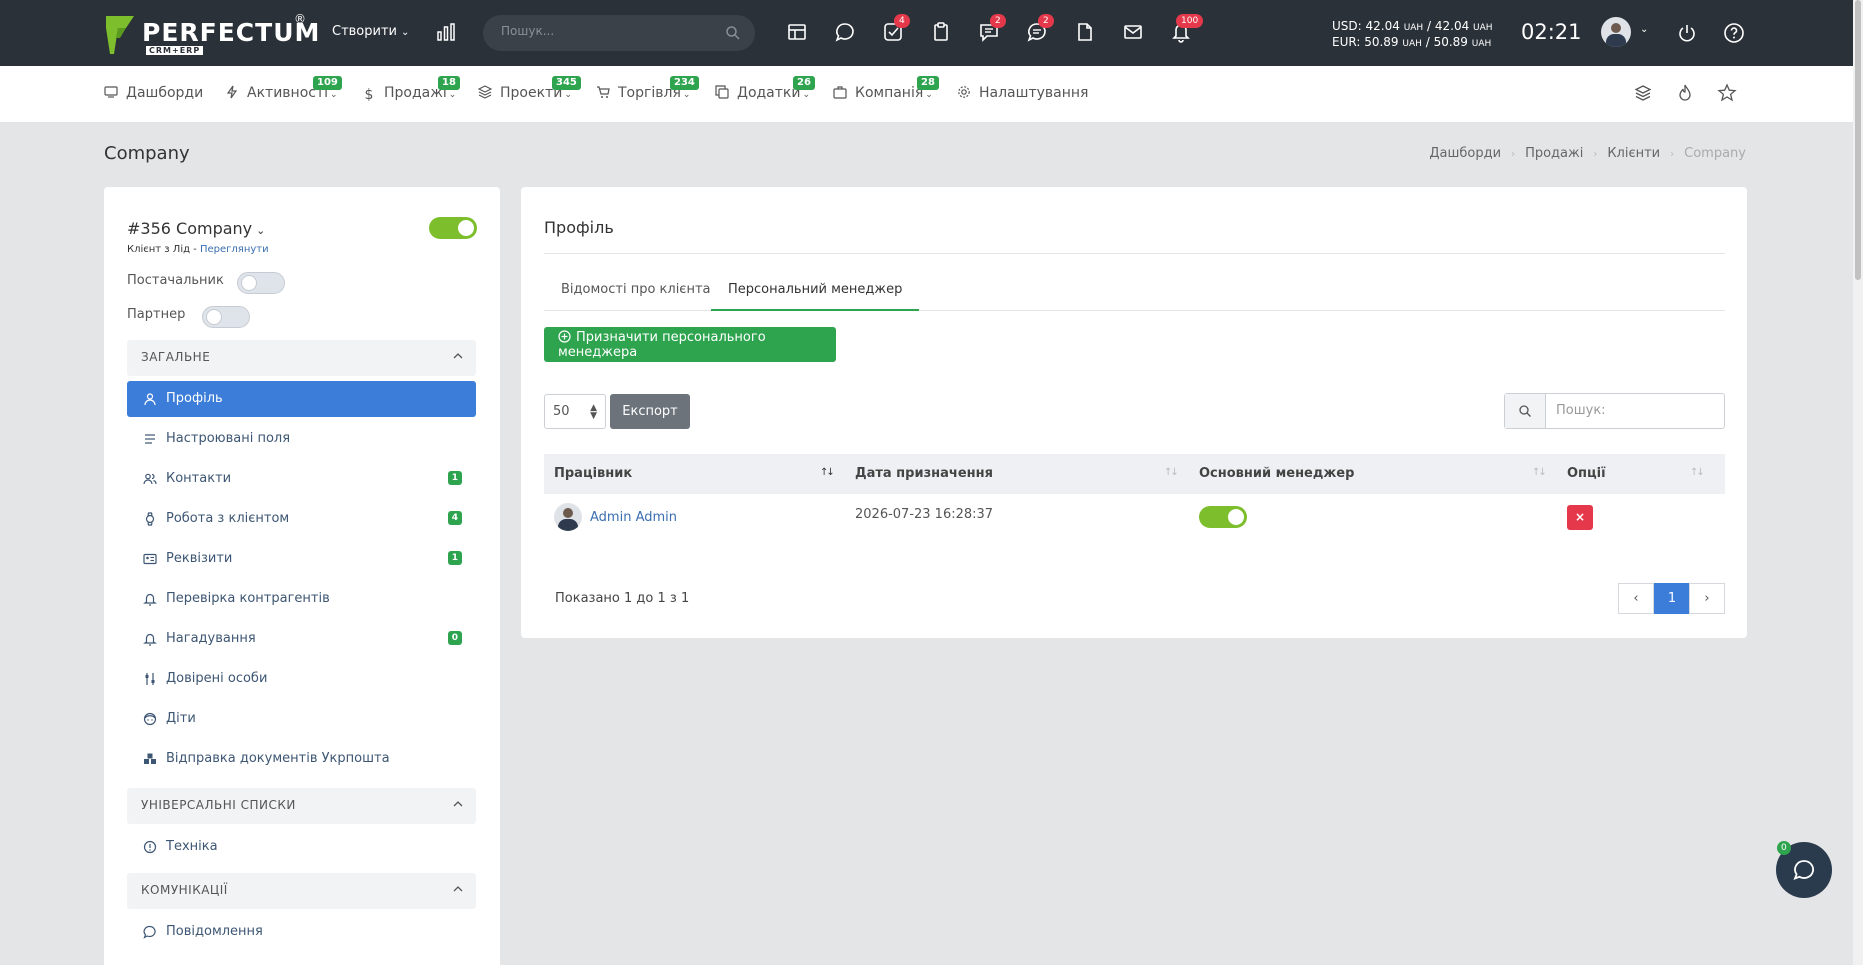 The width and height of the screenshot is (1863, 965). Describe the element at coordinates (1687, 33) in the screenshot. I see `power-icon` at that location.